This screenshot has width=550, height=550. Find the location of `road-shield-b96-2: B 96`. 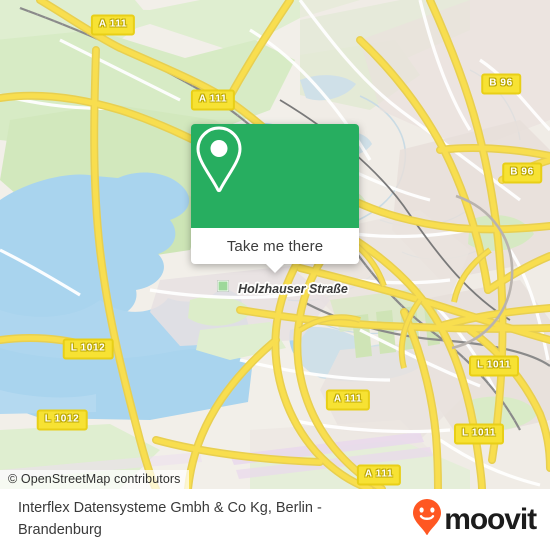

road-shield-b96-2: B 96 is located at coordinates (522, 173).